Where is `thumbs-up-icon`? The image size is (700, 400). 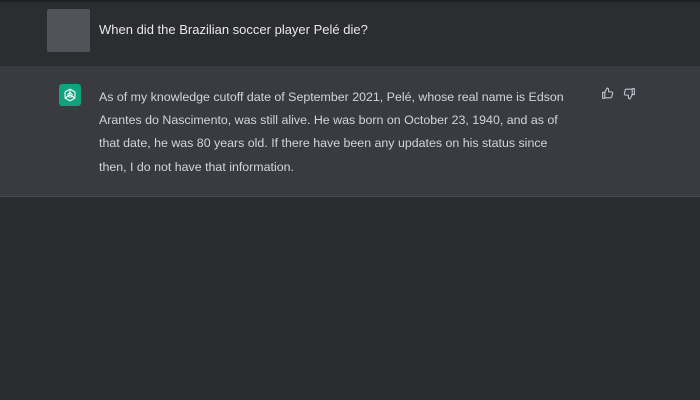 thumbs-up-icon is located at coordinates (607, 93).